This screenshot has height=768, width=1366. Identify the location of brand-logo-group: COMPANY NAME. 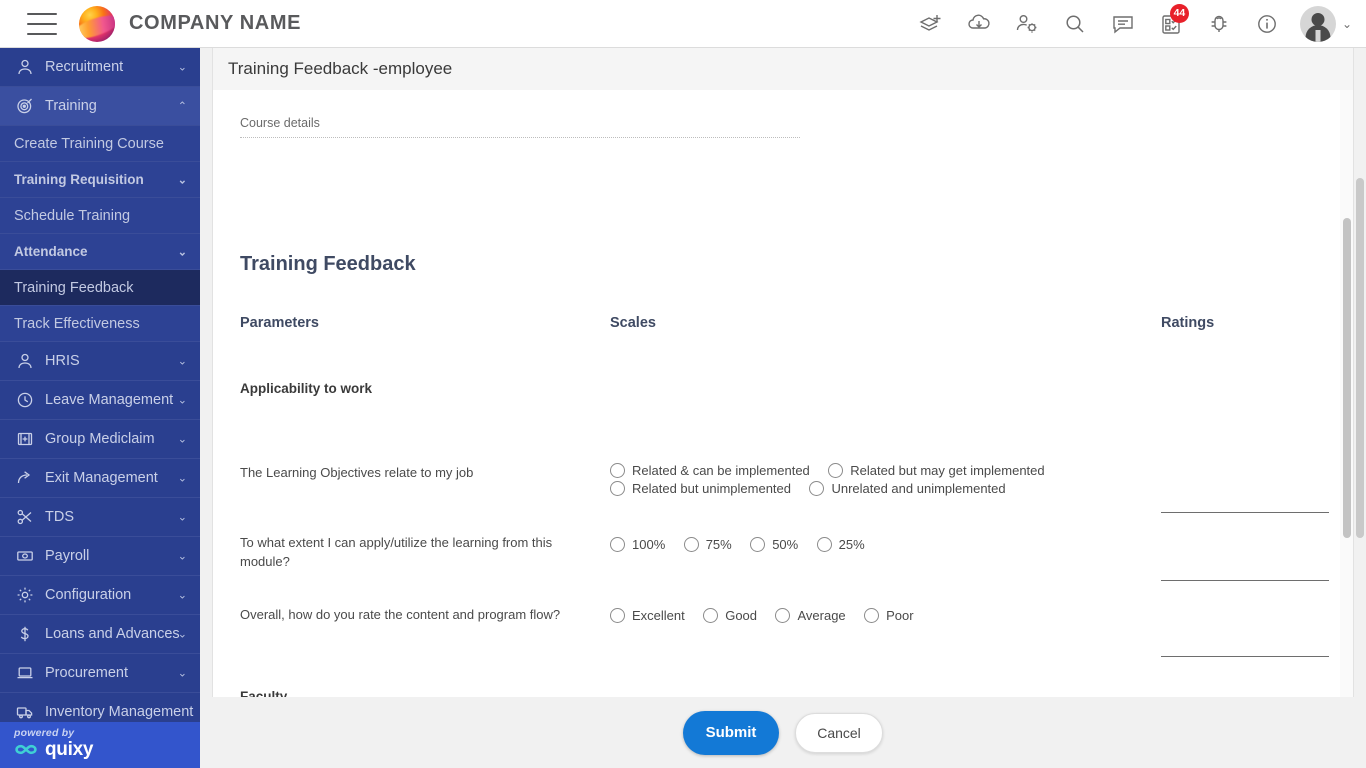
(190, 23).